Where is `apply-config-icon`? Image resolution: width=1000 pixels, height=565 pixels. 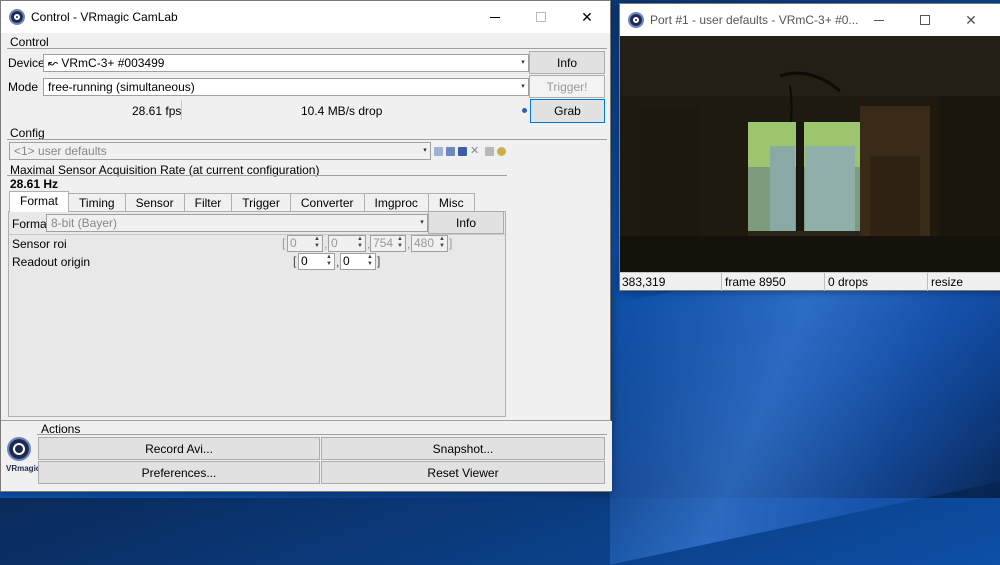
apply-config-icon is located at coordinates (501, 151).